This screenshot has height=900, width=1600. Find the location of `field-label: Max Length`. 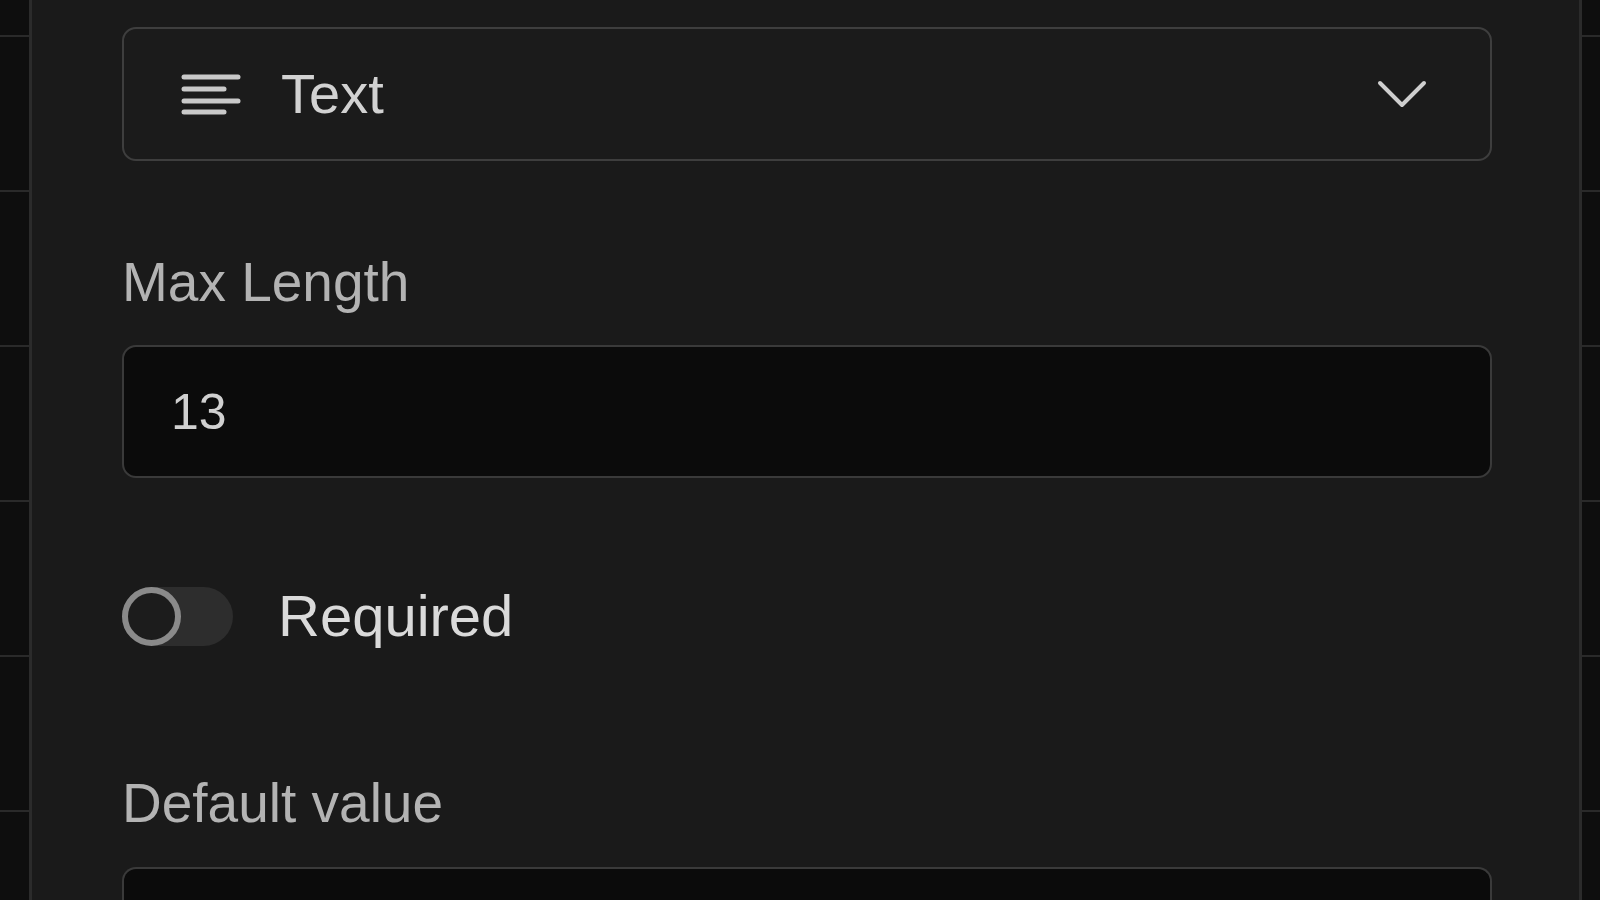

field-label: Max Length is located at coordinates (266, 282).